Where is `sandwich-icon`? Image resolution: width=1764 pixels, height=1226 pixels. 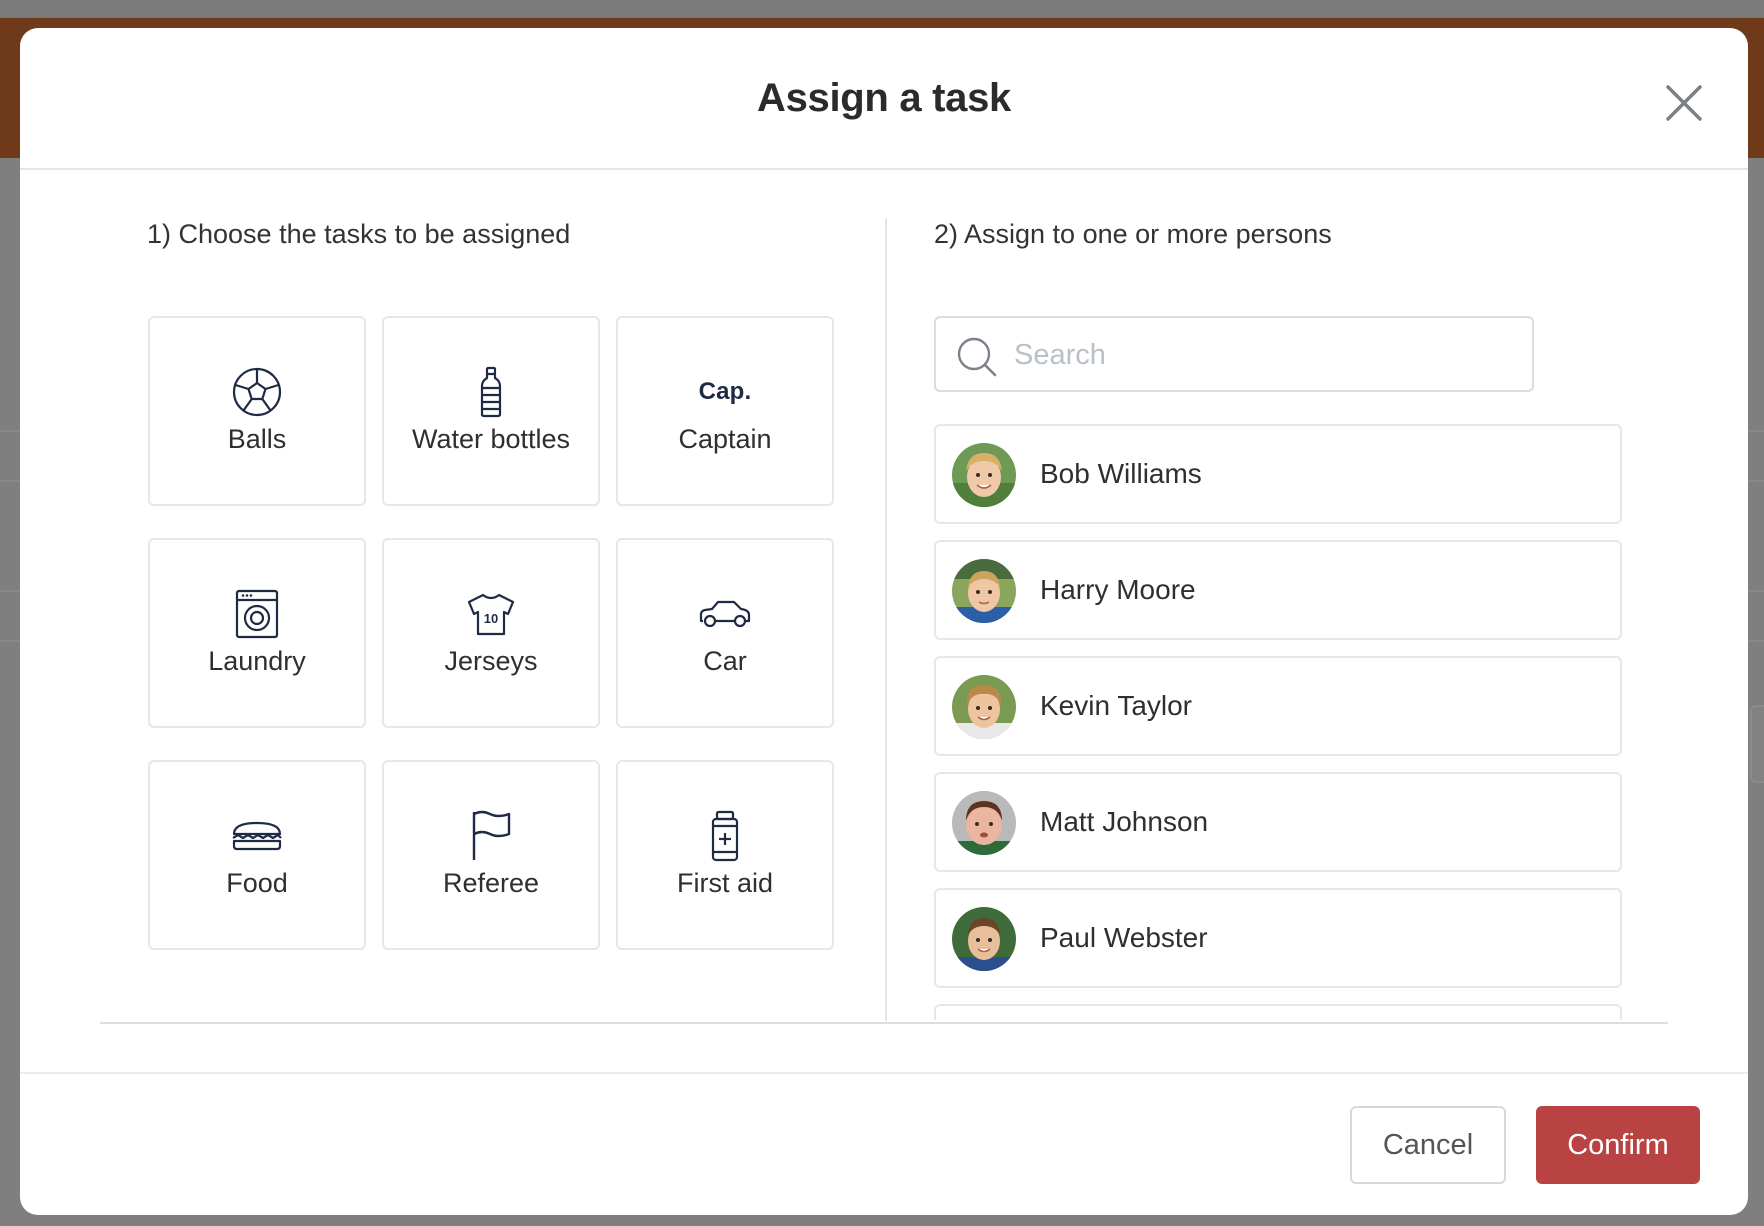 sandwich-icon is located at coordinates (257, 836).